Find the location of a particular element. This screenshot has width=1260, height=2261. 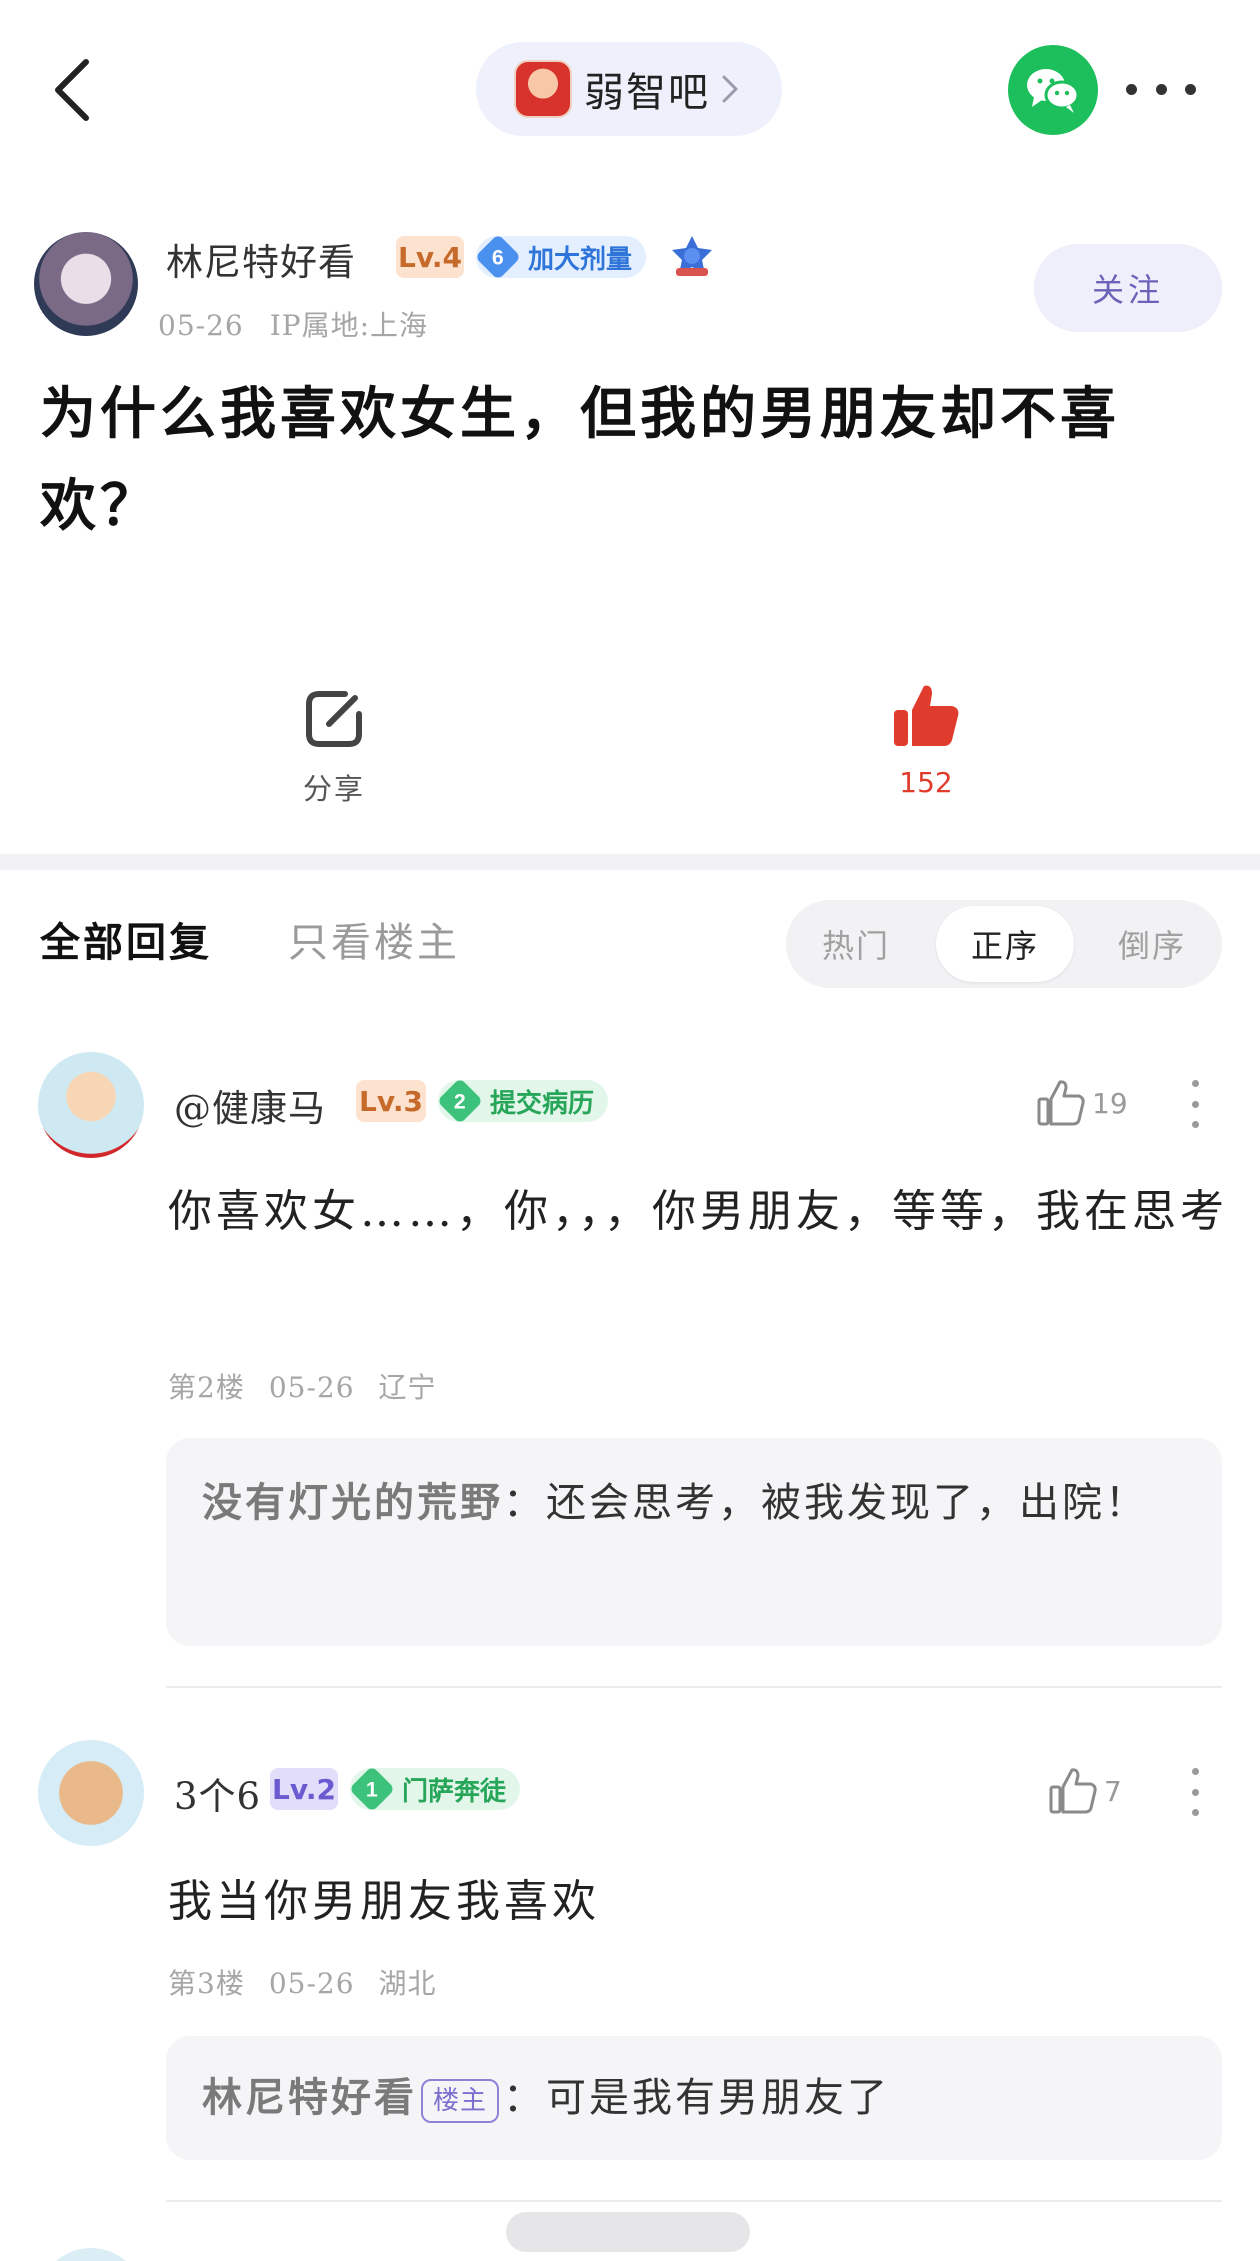

floor-number: 第3楼 is located at coordinates (206, 1983).